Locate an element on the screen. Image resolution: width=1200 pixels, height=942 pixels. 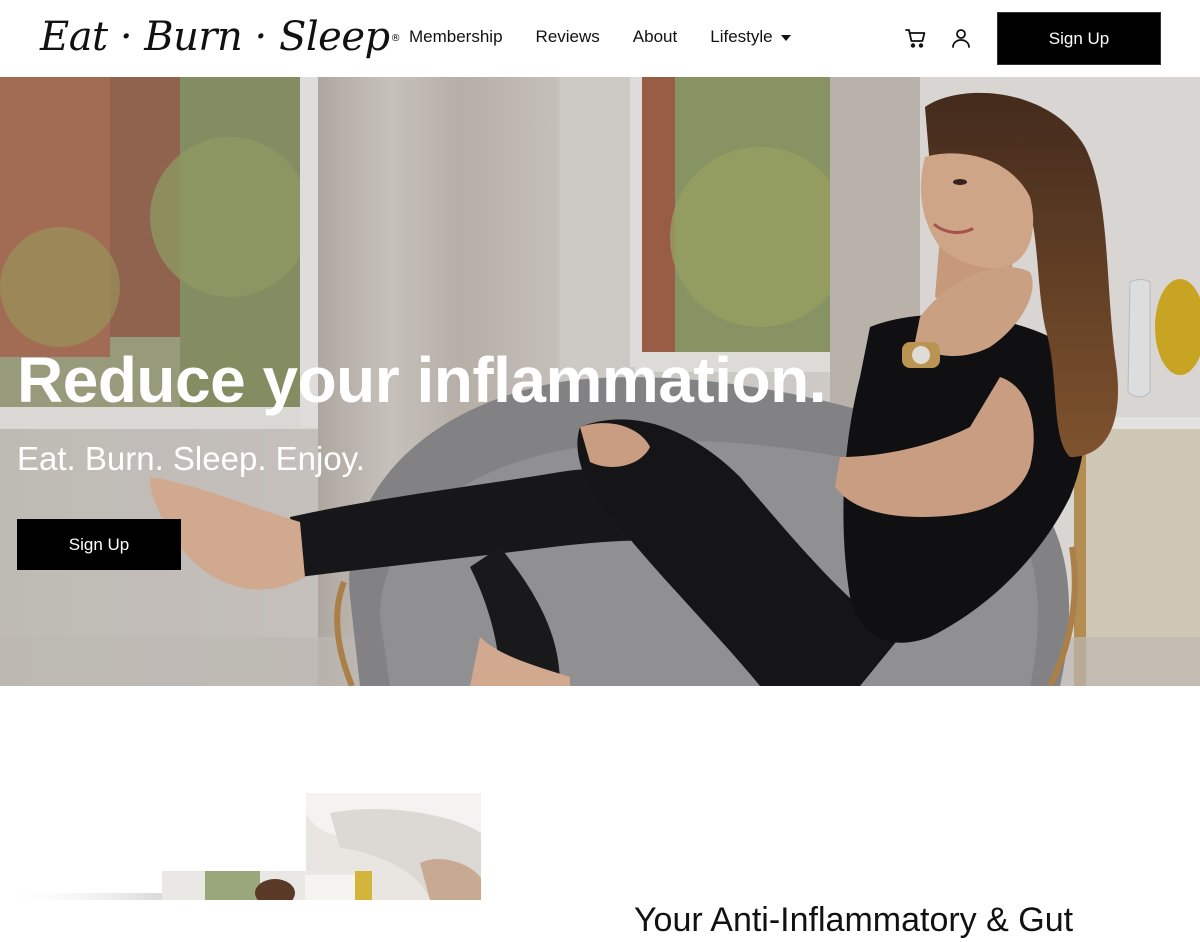
hero-subtitle: Eat. Burn. Sleep. Enjoy. is located at coordinates (191, 458).